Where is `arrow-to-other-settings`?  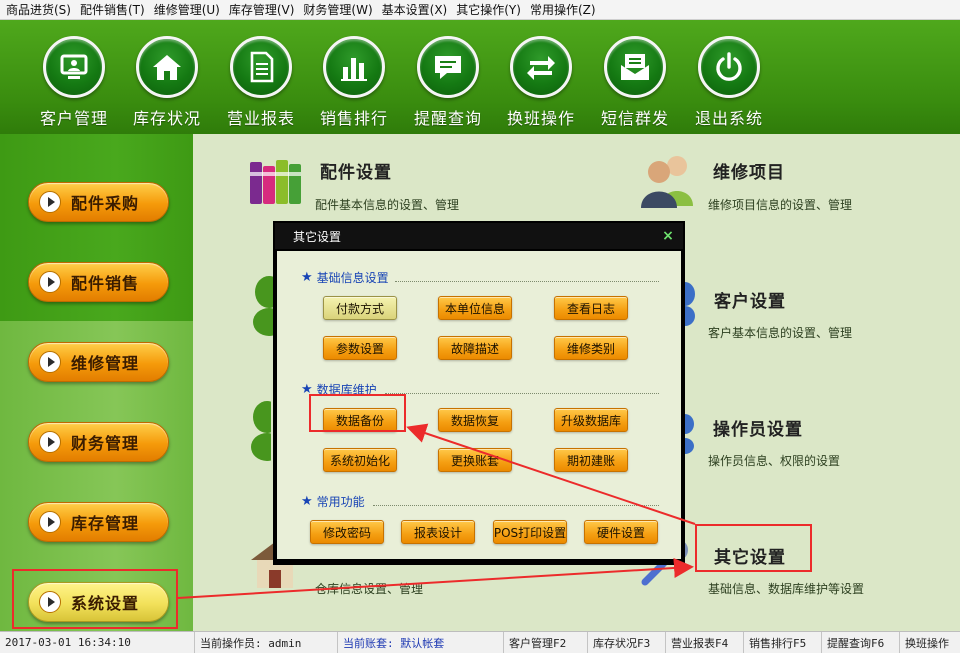 arrow-to-other-settings is located at coordinates (435, 578).